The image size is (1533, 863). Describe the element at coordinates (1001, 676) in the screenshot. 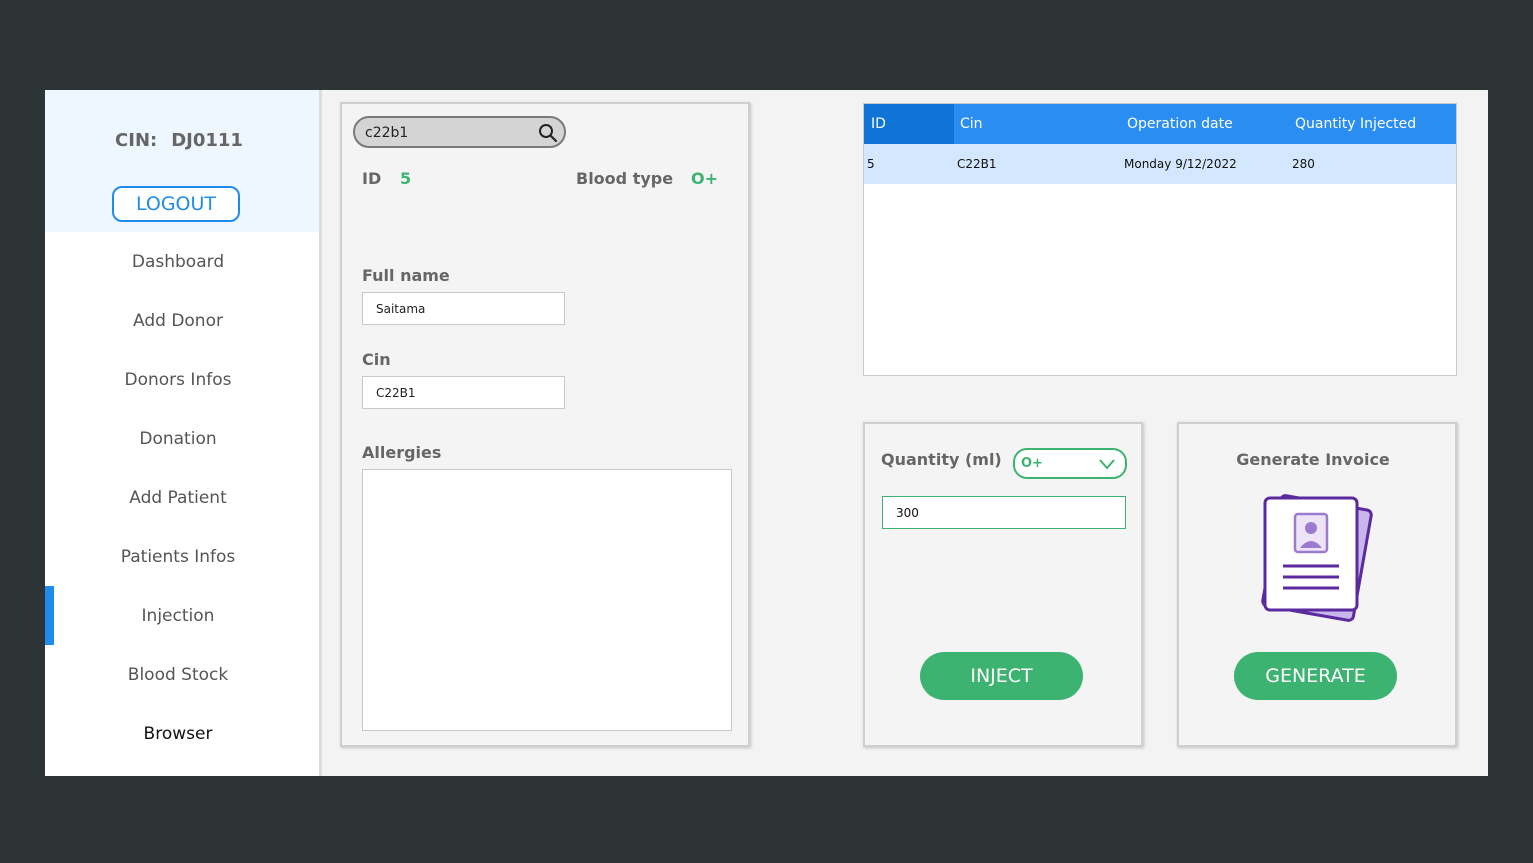

I see `inject-button: INJECT` at that location.